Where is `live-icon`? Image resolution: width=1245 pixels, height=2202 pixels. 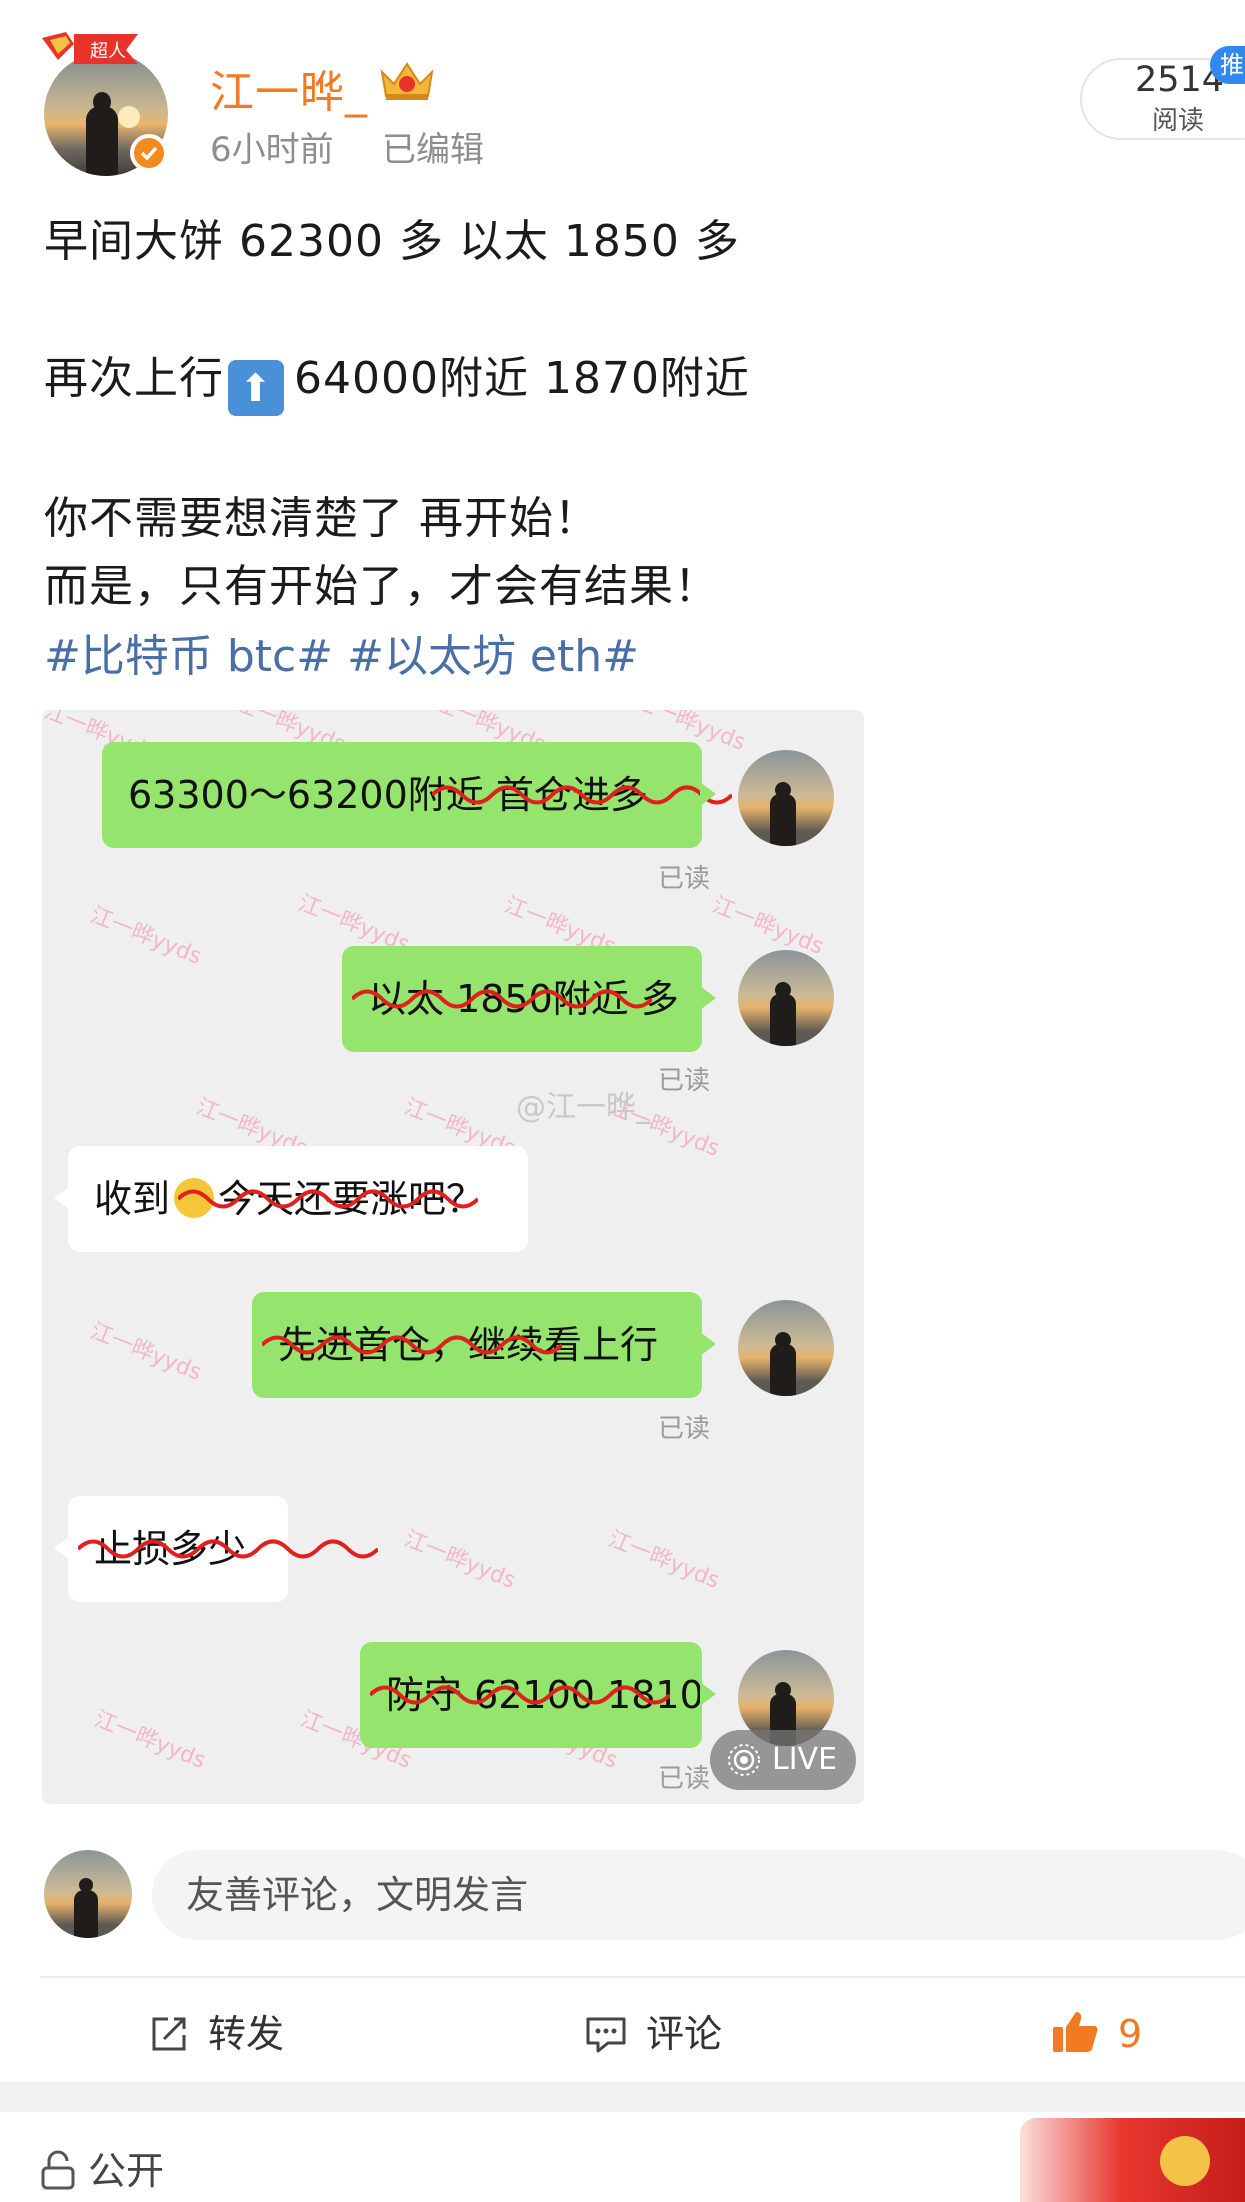 live-icon is located at coordinates (744, 1760).